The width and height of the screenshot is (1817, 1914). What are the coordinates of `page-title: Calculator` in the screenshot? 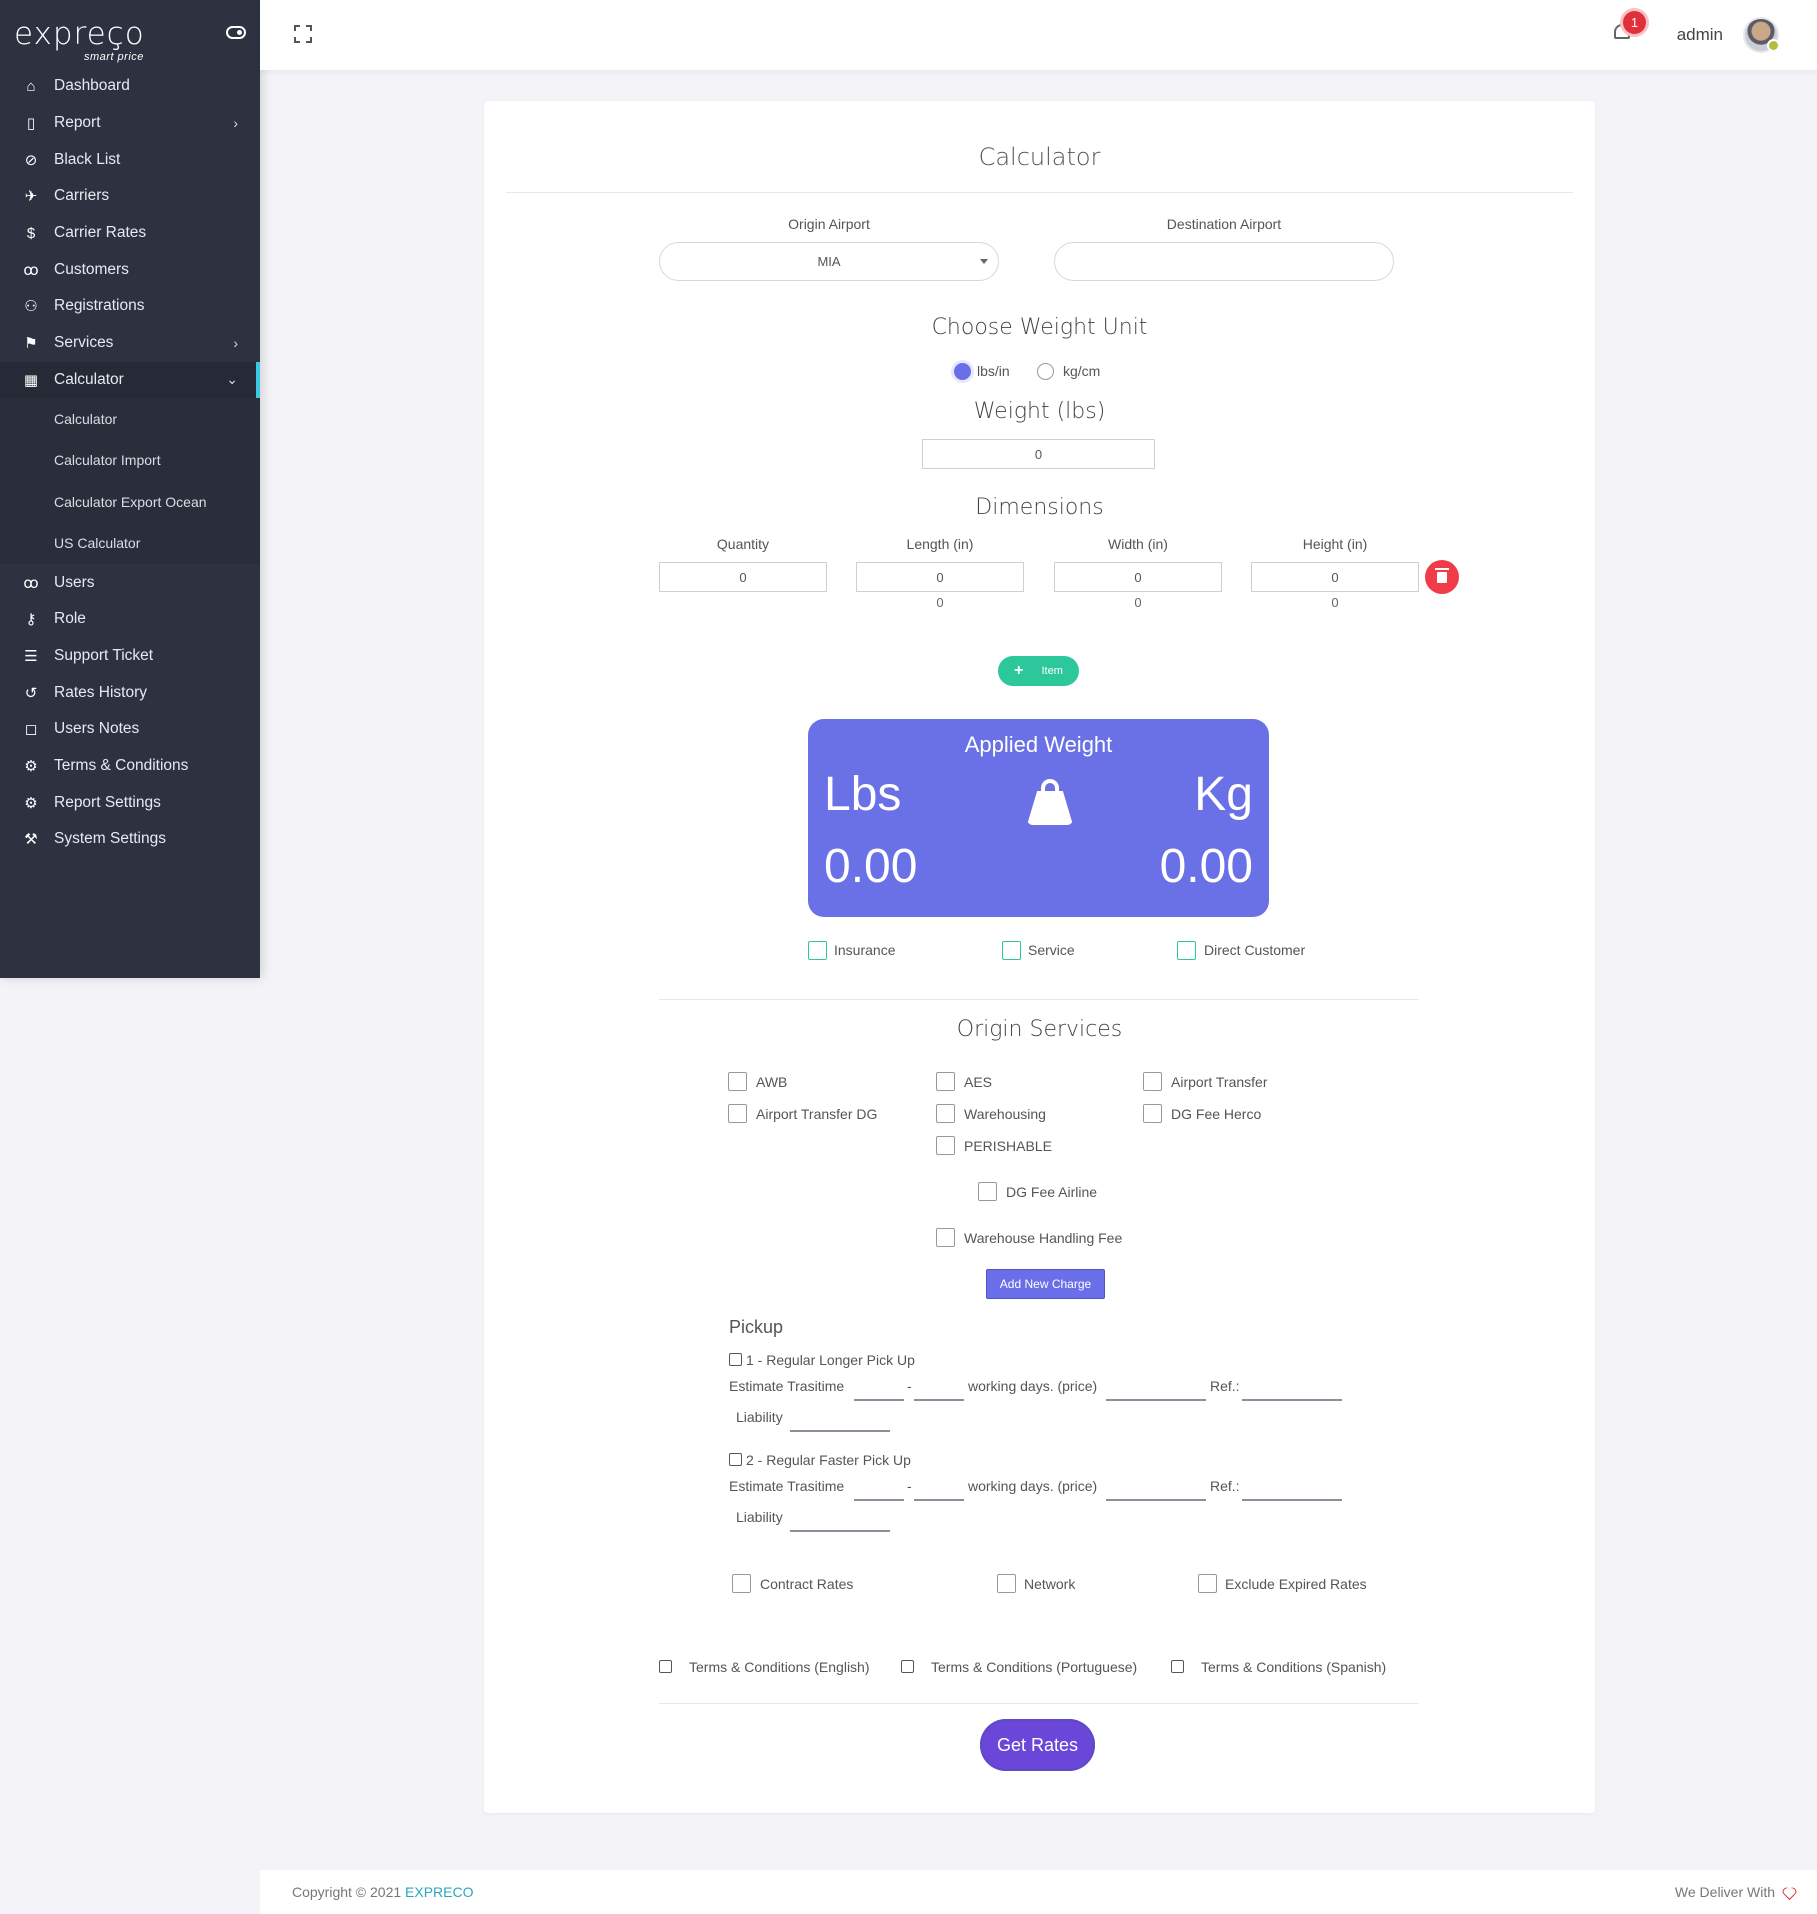 It's located at (1039, 157).